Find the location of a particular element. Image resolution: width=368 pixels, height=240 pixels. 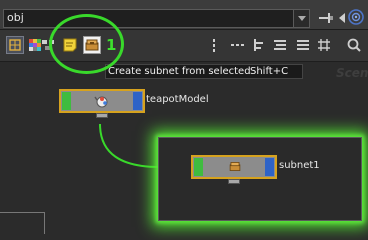

node-subnet1 is located at coordinates (234, 169).